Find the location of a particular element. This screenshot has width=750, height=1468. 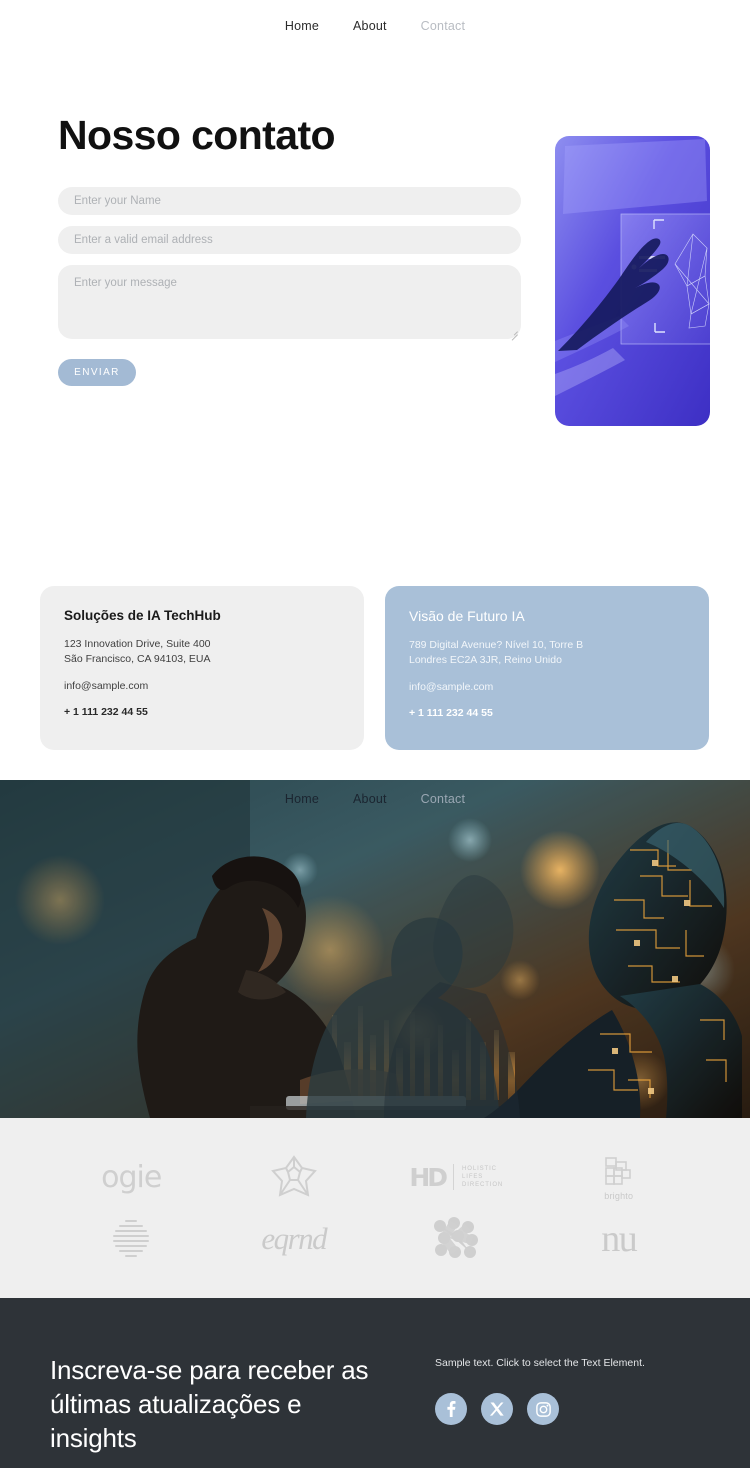

brighto-group: brighto is located at coordinates (619, 1177).